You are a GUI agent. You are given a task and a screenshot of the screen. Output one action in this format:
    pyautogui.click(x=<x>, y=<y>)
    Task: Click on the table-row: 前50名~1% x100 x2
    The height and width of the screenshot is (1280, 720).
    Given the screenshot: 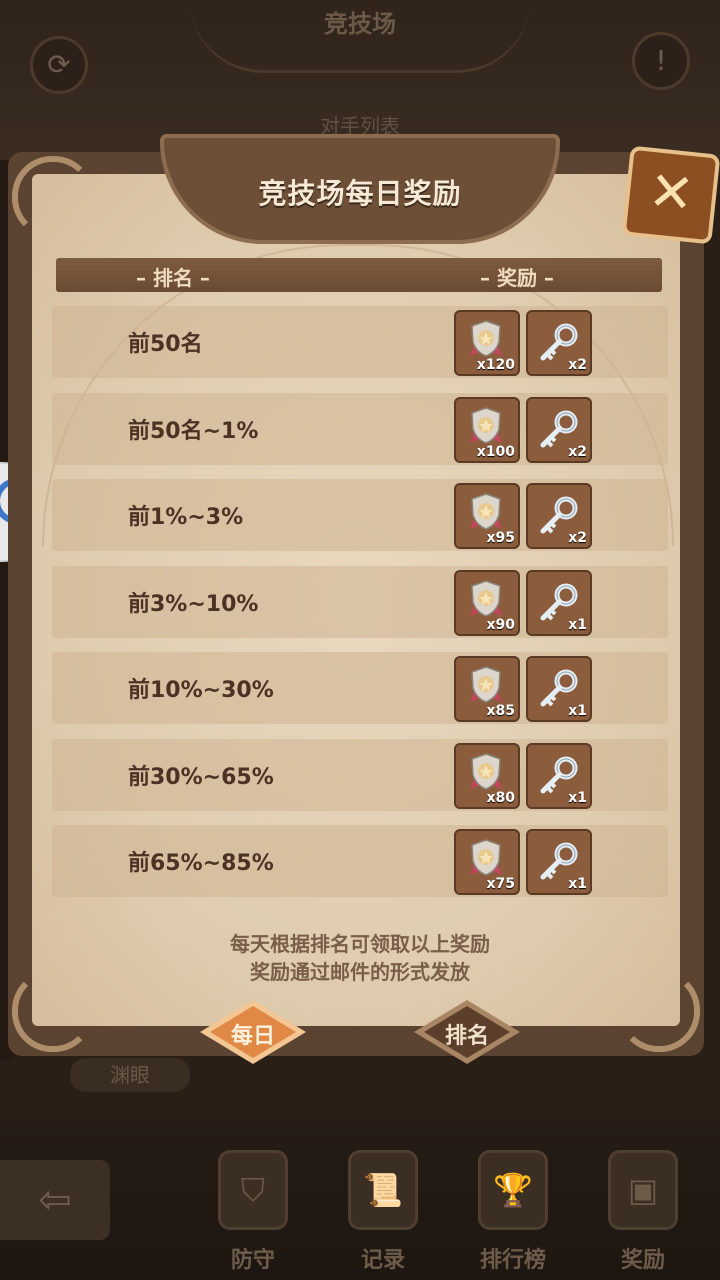 What is the action you would take?
    pyautogui.click(x=360, y=428)
    